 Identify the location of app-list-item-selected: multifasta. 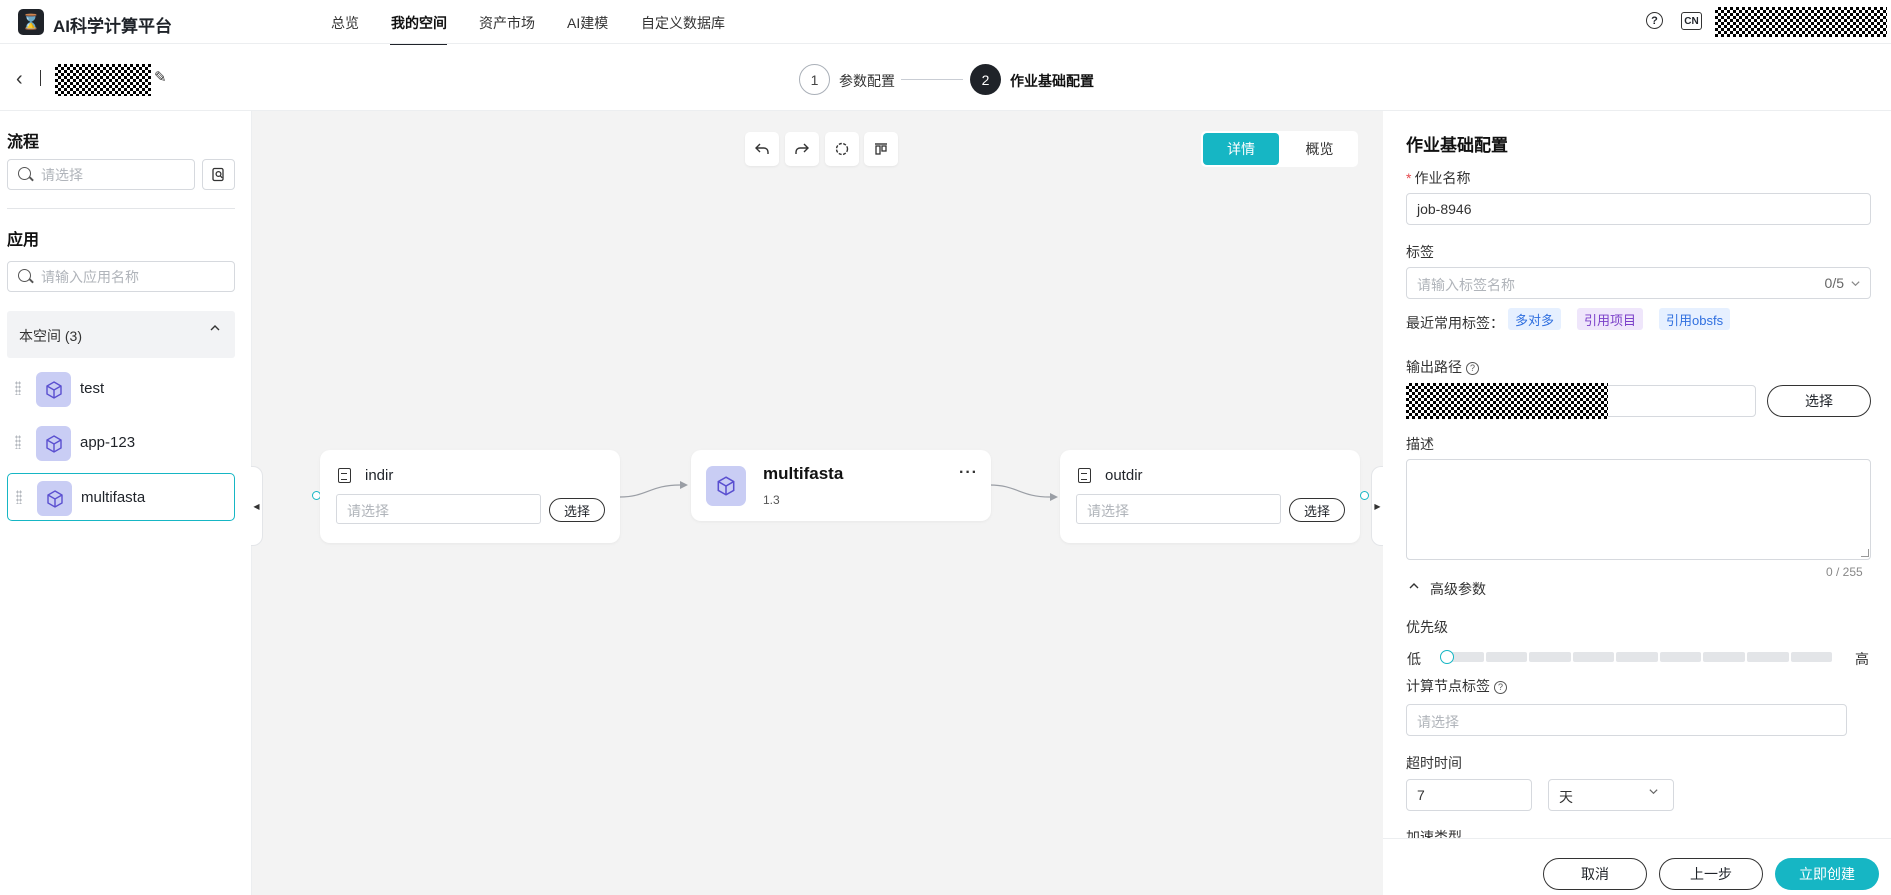
(121, 497).